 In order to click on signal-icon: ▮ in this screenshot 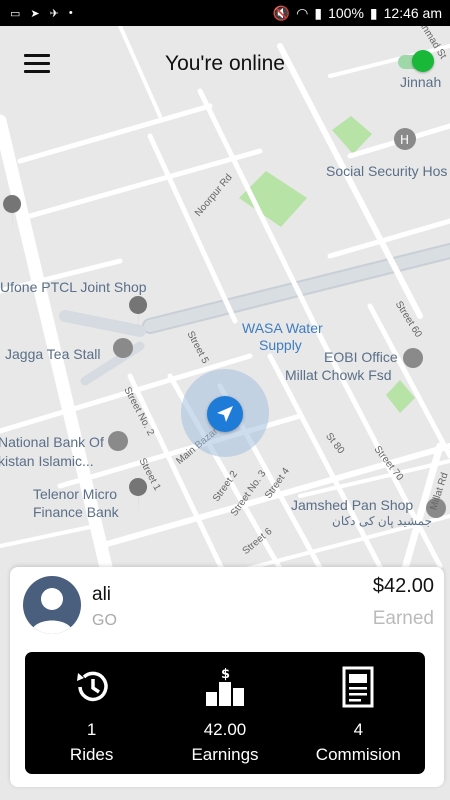, I will do `click(318, 12)`.